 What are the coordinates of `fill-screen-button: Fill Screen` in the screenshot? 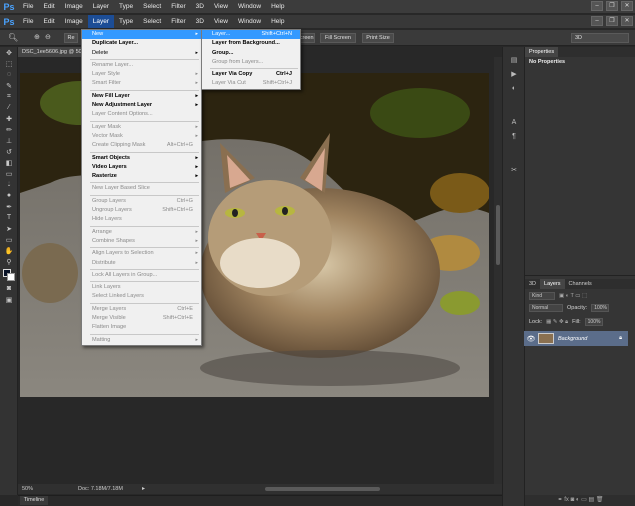 It's located at (338, 38).